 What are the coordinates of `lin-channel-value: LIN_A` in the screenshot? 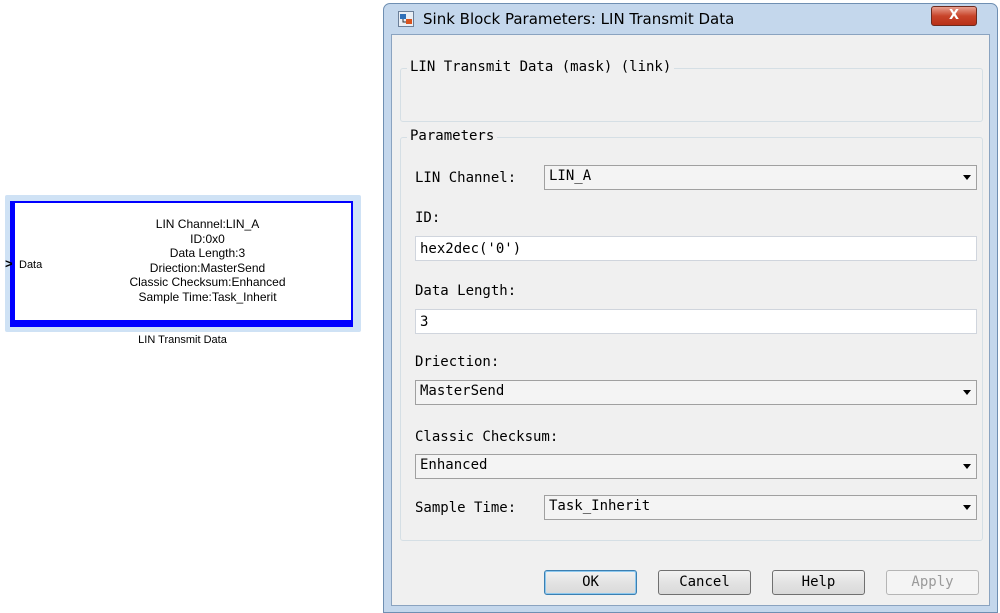 It's located at (570, 176).